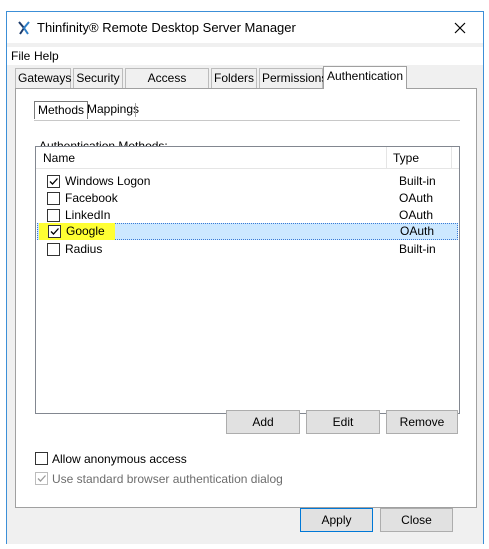 The image size is (489, 549). I want to click on close-button: Close, so click(416, 520).